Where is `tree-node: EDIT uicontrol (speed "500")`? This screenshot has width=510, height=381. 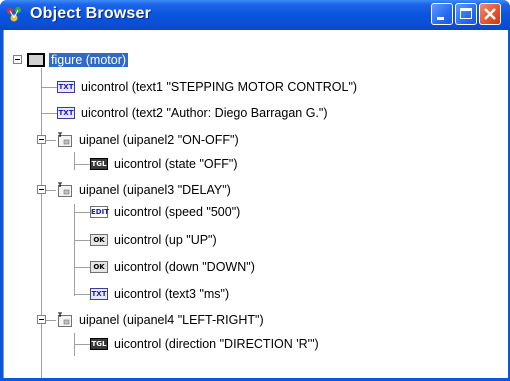
tree-node: EDIT uicontrol (speed "500") is located at coordinates (165, 212).